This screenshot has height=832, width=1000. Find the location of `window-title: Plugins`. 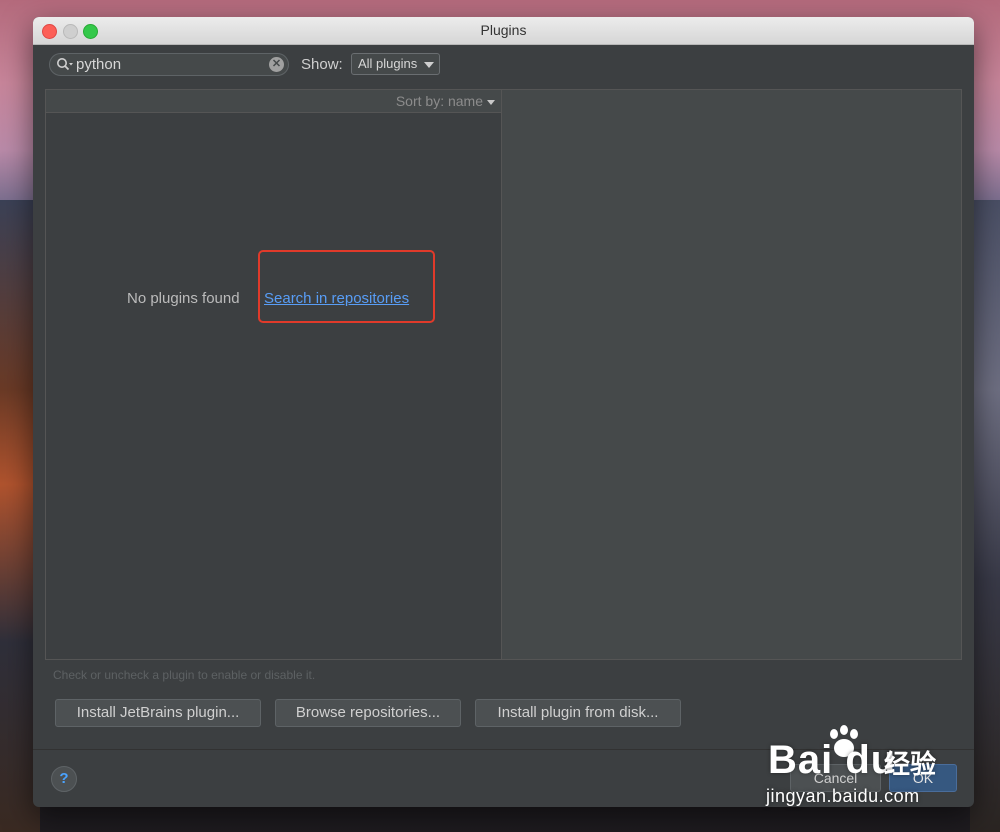

window-title: Plugins is located at coordinates (503, 30).